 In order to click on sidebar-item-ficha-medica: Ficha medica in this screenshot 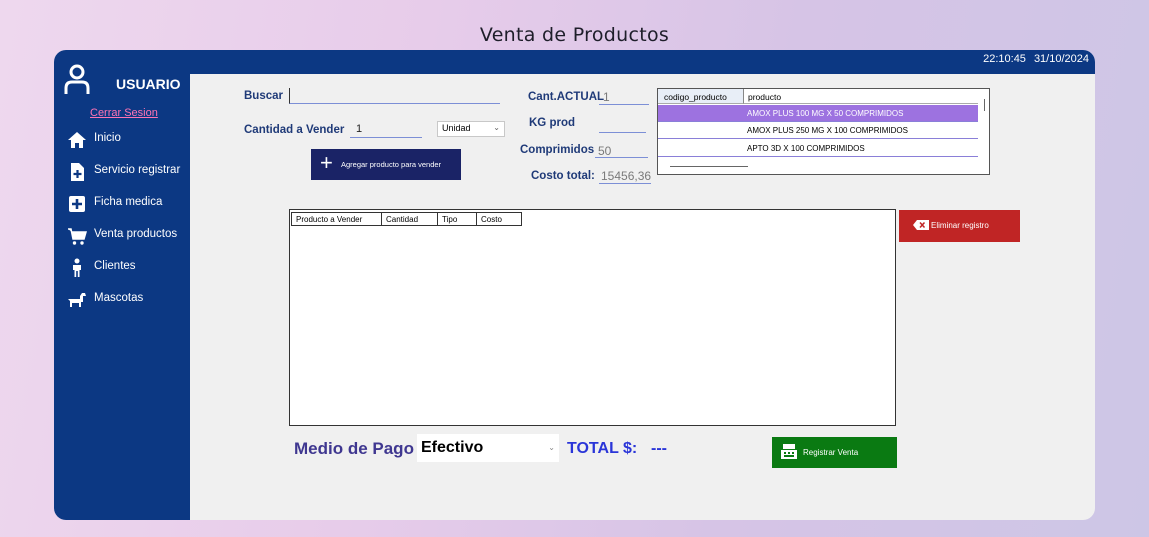, I will do `click(122, 208)`.